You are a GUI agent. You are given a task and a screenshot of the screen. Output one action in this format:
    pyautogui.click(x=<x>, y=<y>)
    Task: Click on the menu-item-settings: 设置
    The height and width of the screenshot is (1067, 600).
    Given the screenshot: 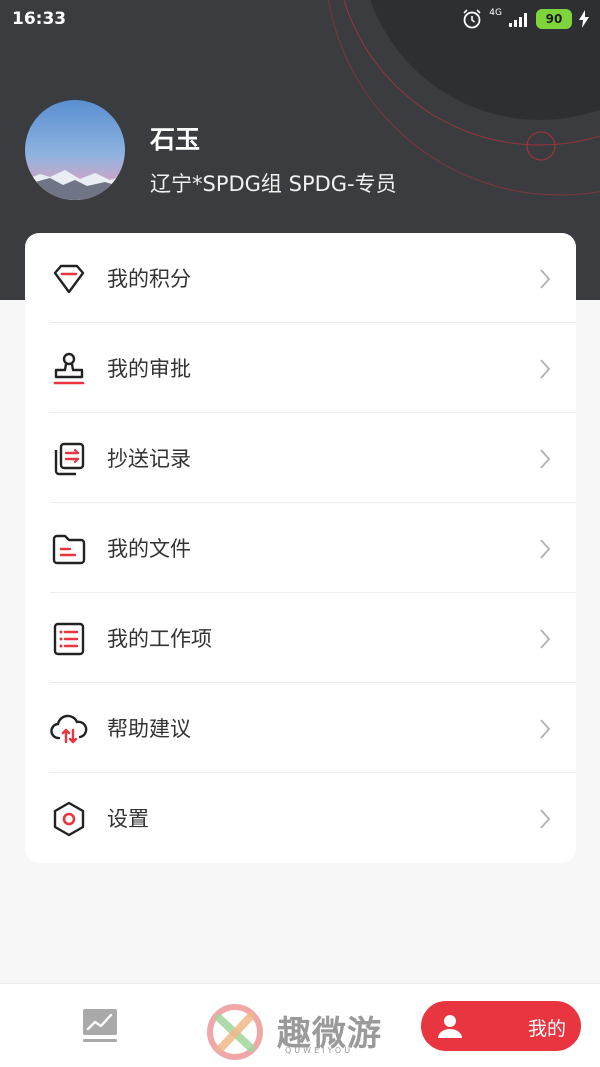 What is the action you would take?
    pyautogui.click(x=300, y=818)
    